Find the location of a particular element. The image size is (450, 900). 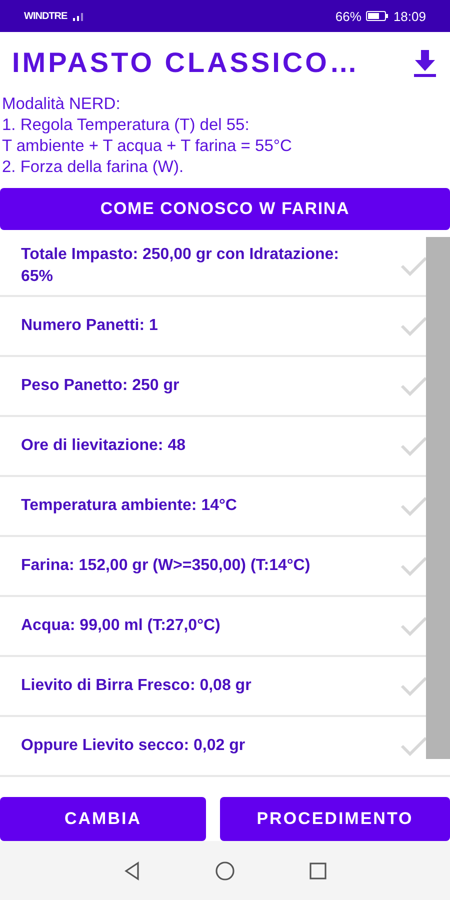

info-line: T ambiente + T acqua + T farina = 55°C is located at coordinates (147, 146).